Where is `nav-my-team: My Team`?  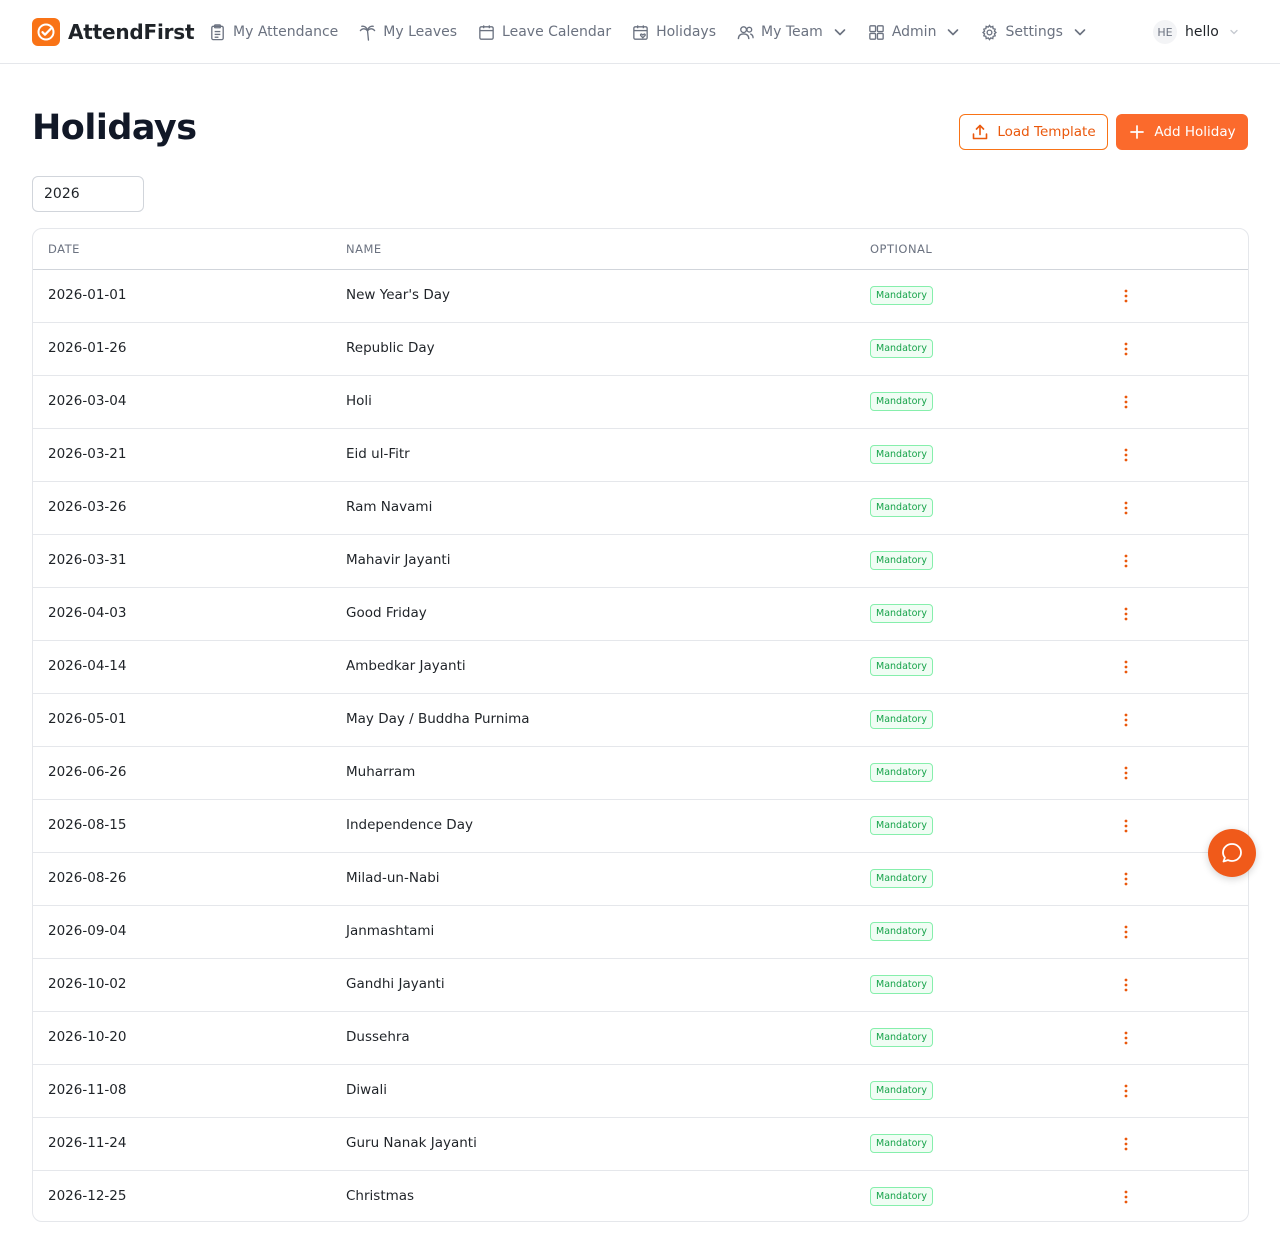 nav-my-team: My Team is located at coordinates (791, 32).